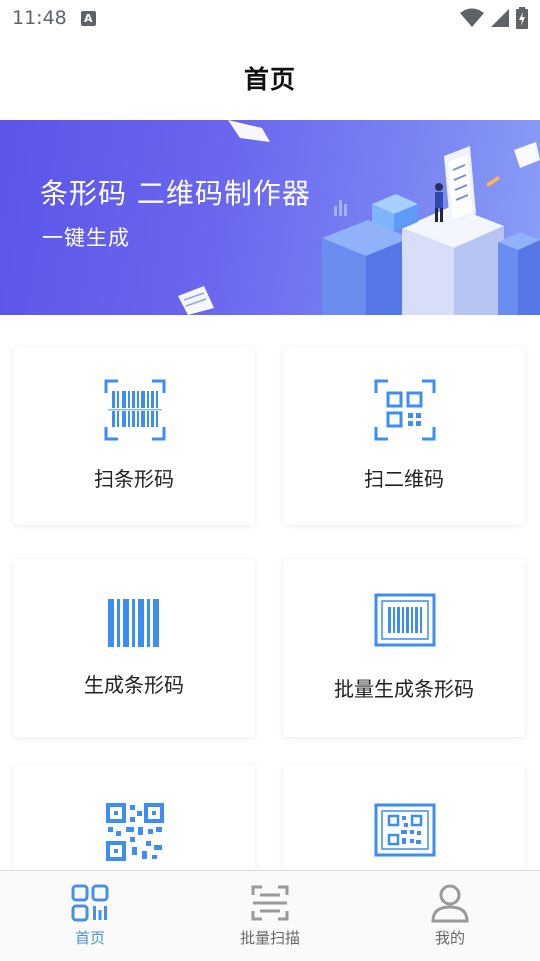  I want to click on wifi-icon, so click(472, 17).